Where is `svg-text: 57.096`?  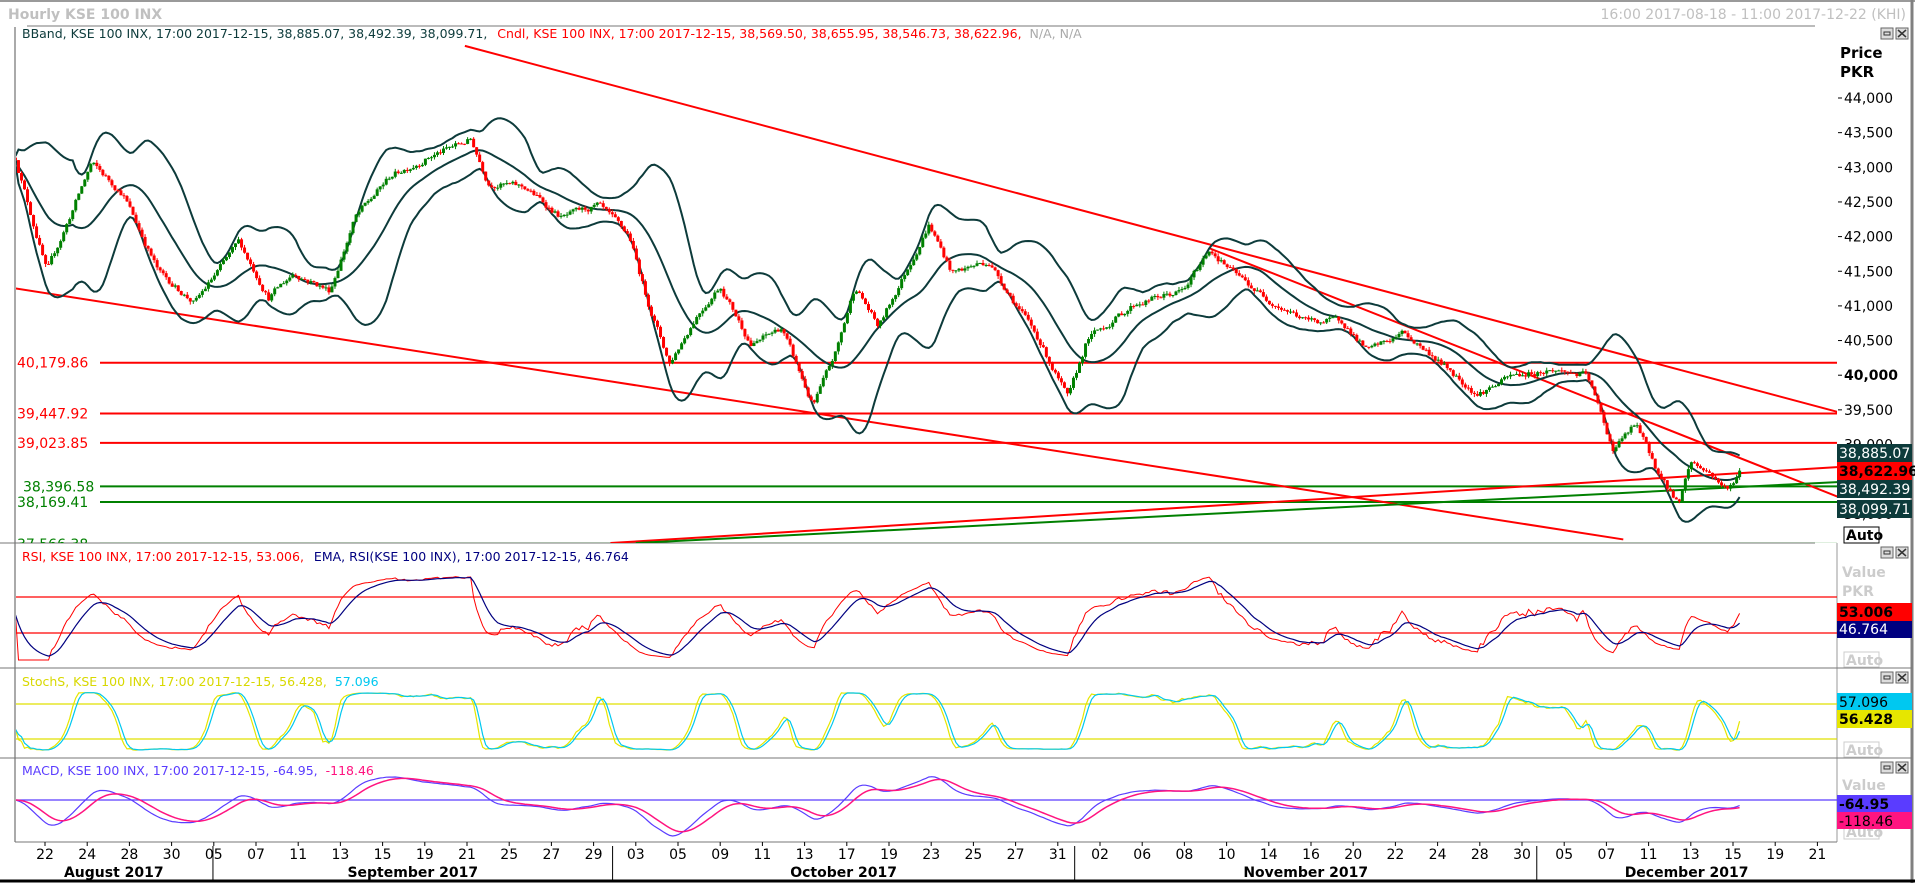 svg-text: 57.096 is located at coordinates (1863, 703).